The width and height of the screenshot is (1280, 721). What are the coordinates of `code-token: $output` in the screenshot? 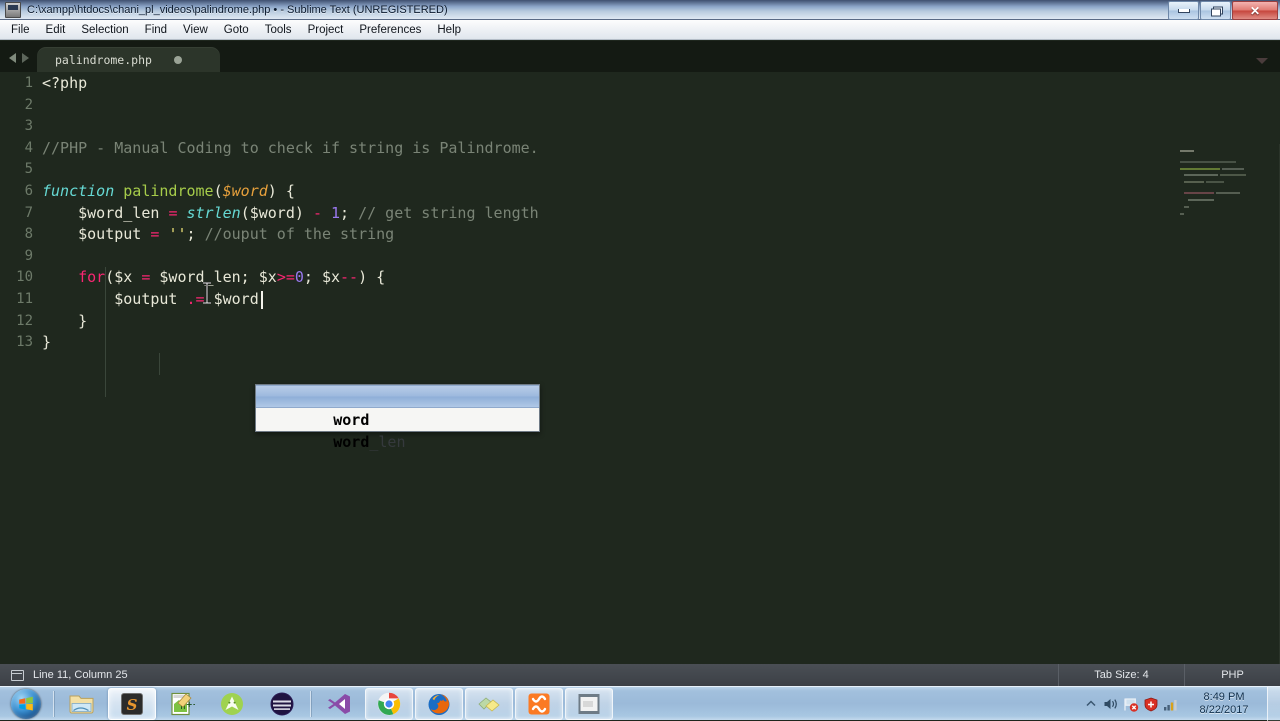 It's located at (114, 298).